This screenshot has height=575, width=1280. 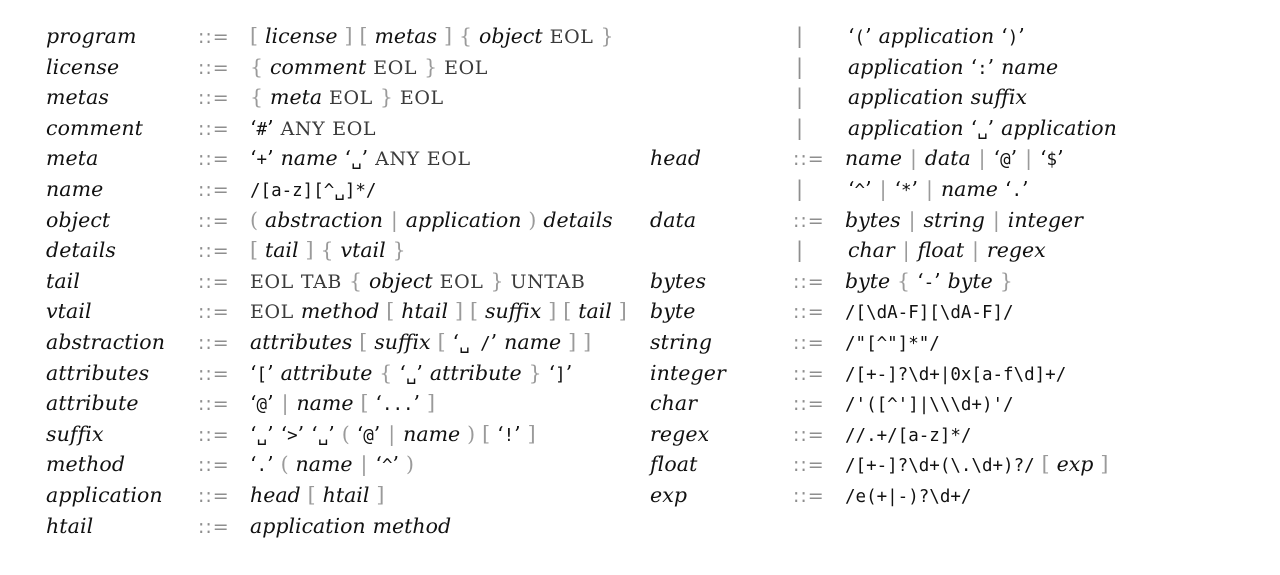 I want to click on literal-body: ␣ /, so click(x=475, y=343).